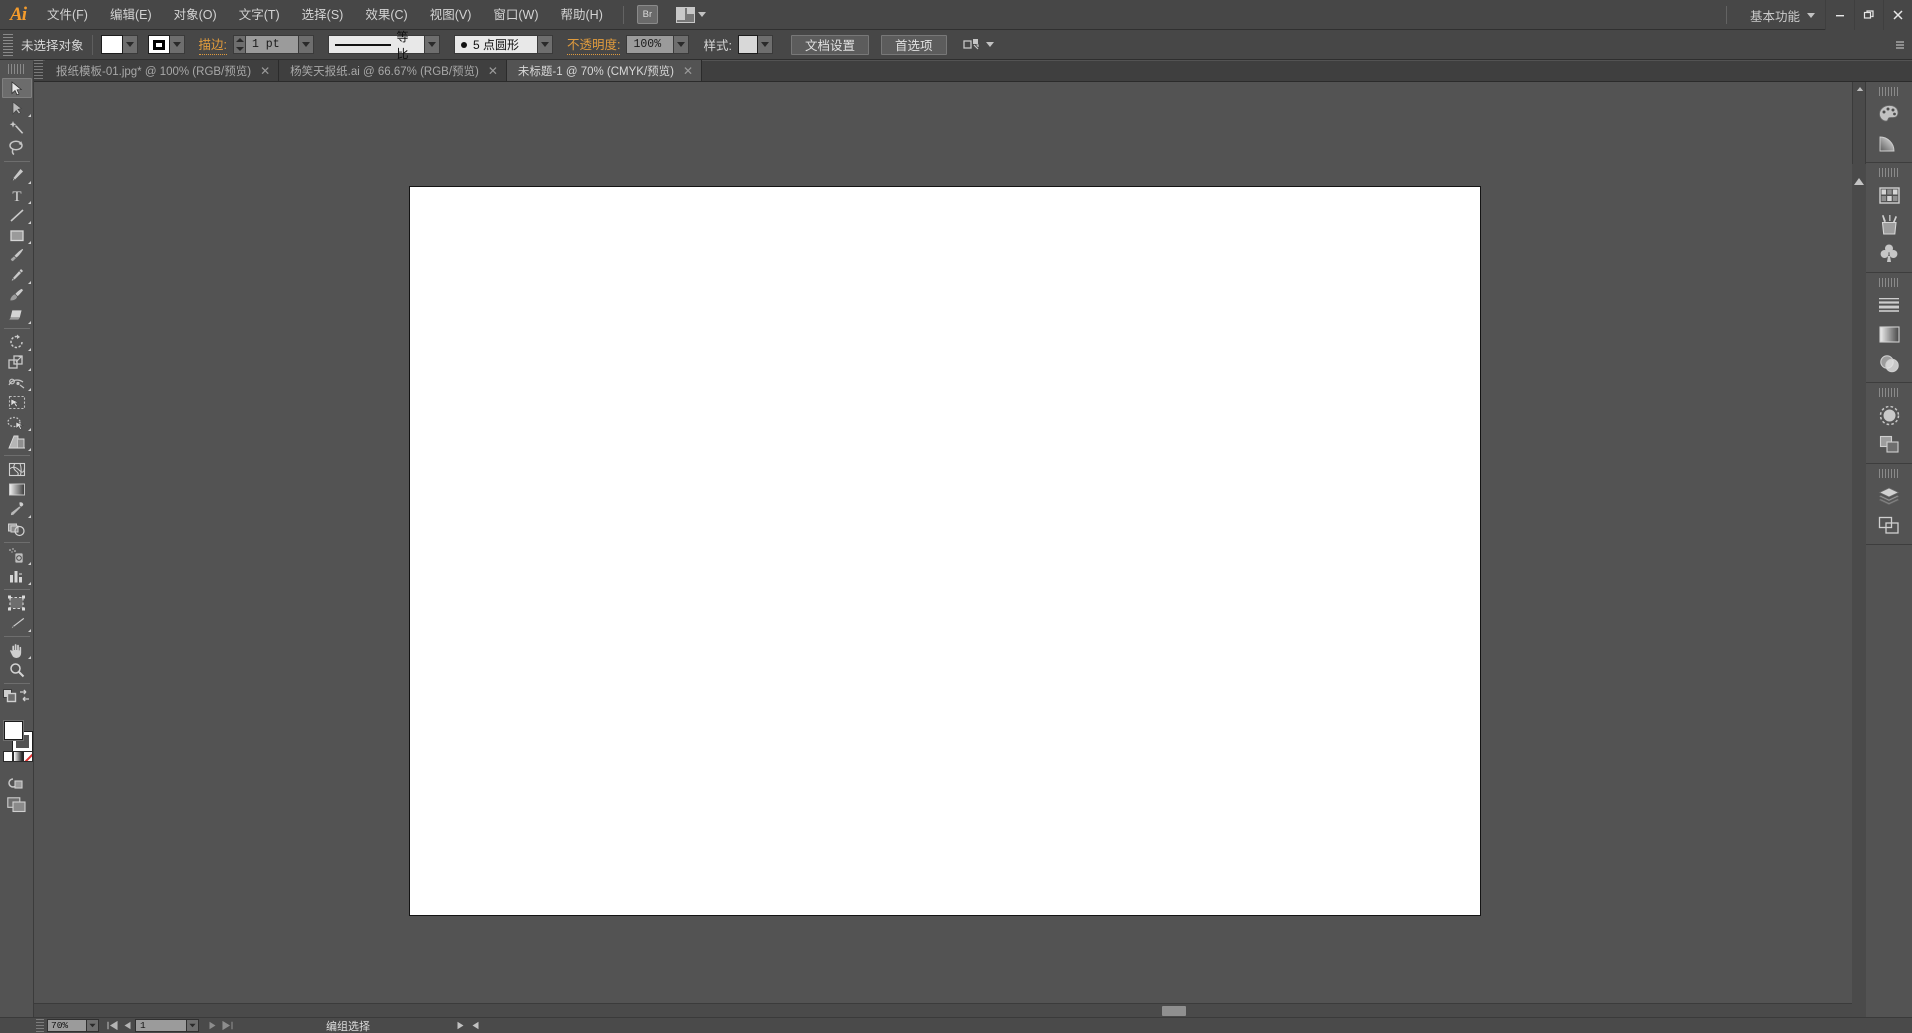  I want to click on preferences-button: 首选项, so click(913, 44).